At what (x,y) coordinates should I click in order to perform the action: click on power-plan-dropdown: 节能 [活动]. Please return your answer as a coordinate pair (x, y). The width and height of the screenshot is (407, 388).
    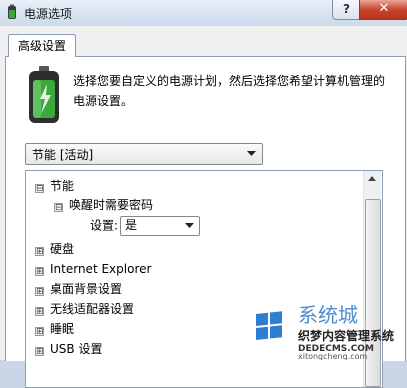
    Looking at the image, I should click on (144, 154).